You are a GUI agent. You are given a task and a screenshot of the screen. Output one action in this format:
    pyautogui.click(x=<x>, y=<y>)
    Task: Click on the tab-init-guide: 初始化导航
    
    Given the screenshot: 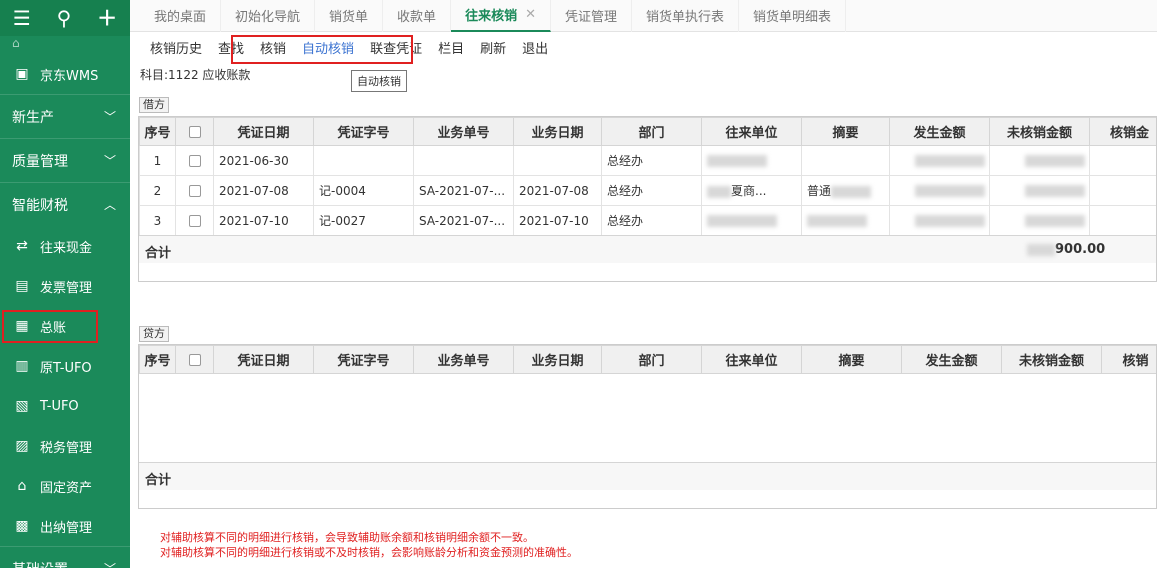 What is the action you would take?
    pyautogui.click(x=268, y=16)
    